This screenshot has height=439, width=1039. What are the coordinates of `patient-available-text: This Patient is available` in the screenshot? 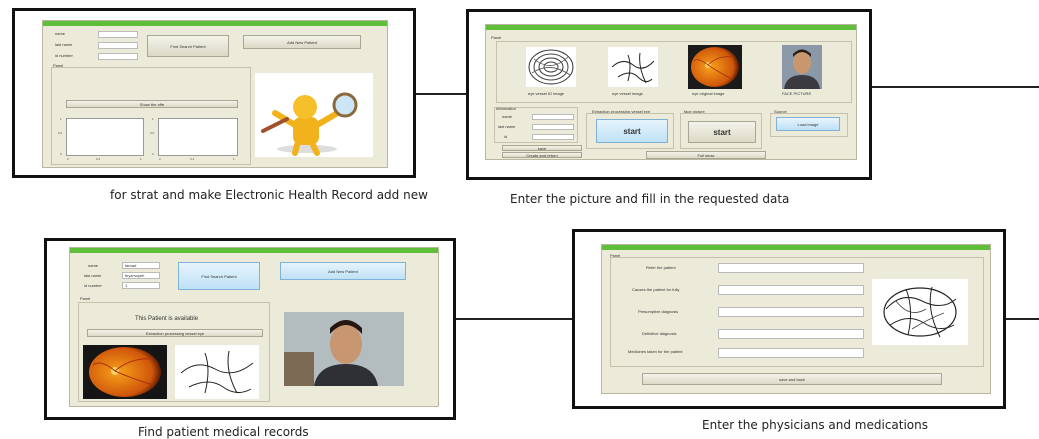 It's located at (167, 319).